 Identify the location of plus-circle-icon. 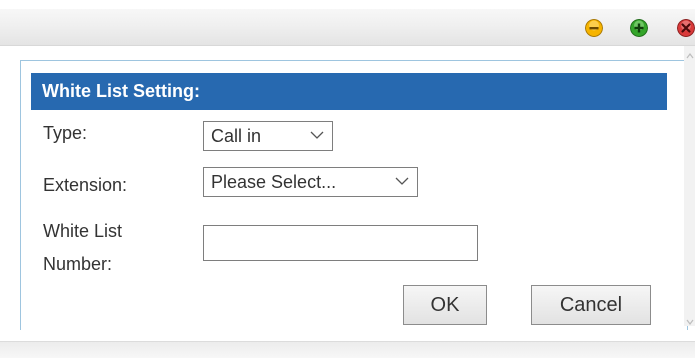
(639, 28).